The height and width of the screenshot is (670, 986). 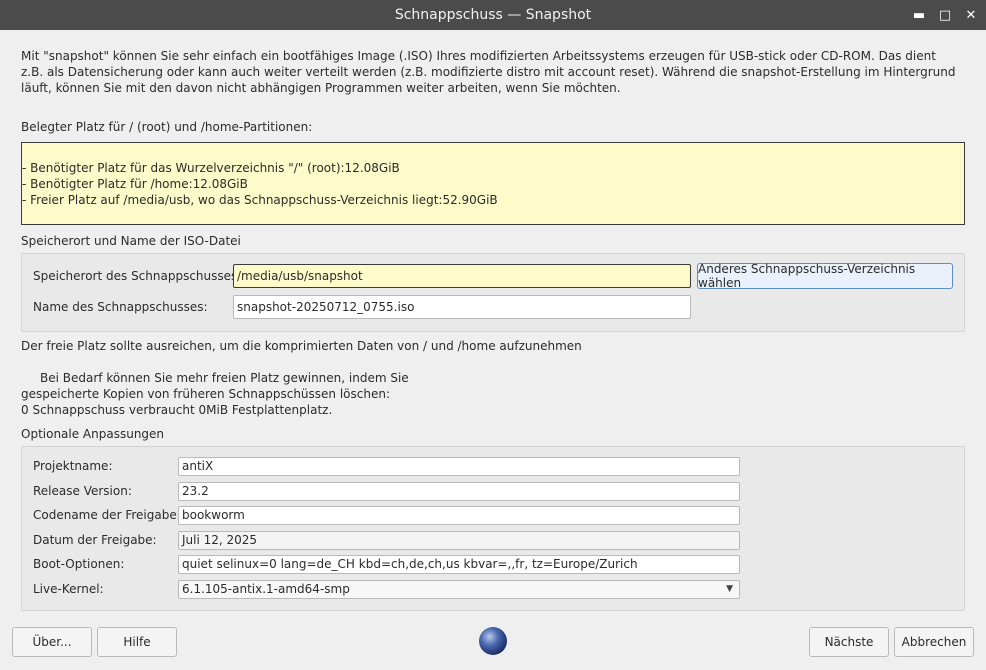 What do you see at coordinates (493, 641) in the screenshot?
I see `globe-icon` at bounding box center [493, 641].